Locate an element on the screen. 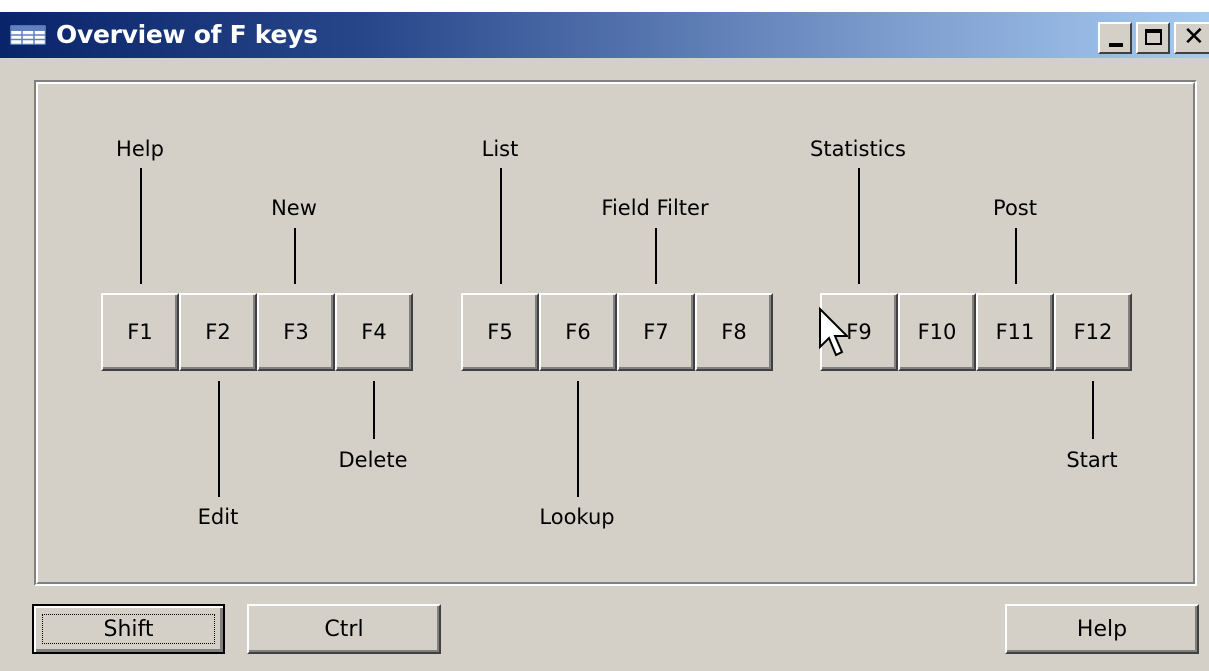  maximize-icon is located at coordinates (1153, 37).